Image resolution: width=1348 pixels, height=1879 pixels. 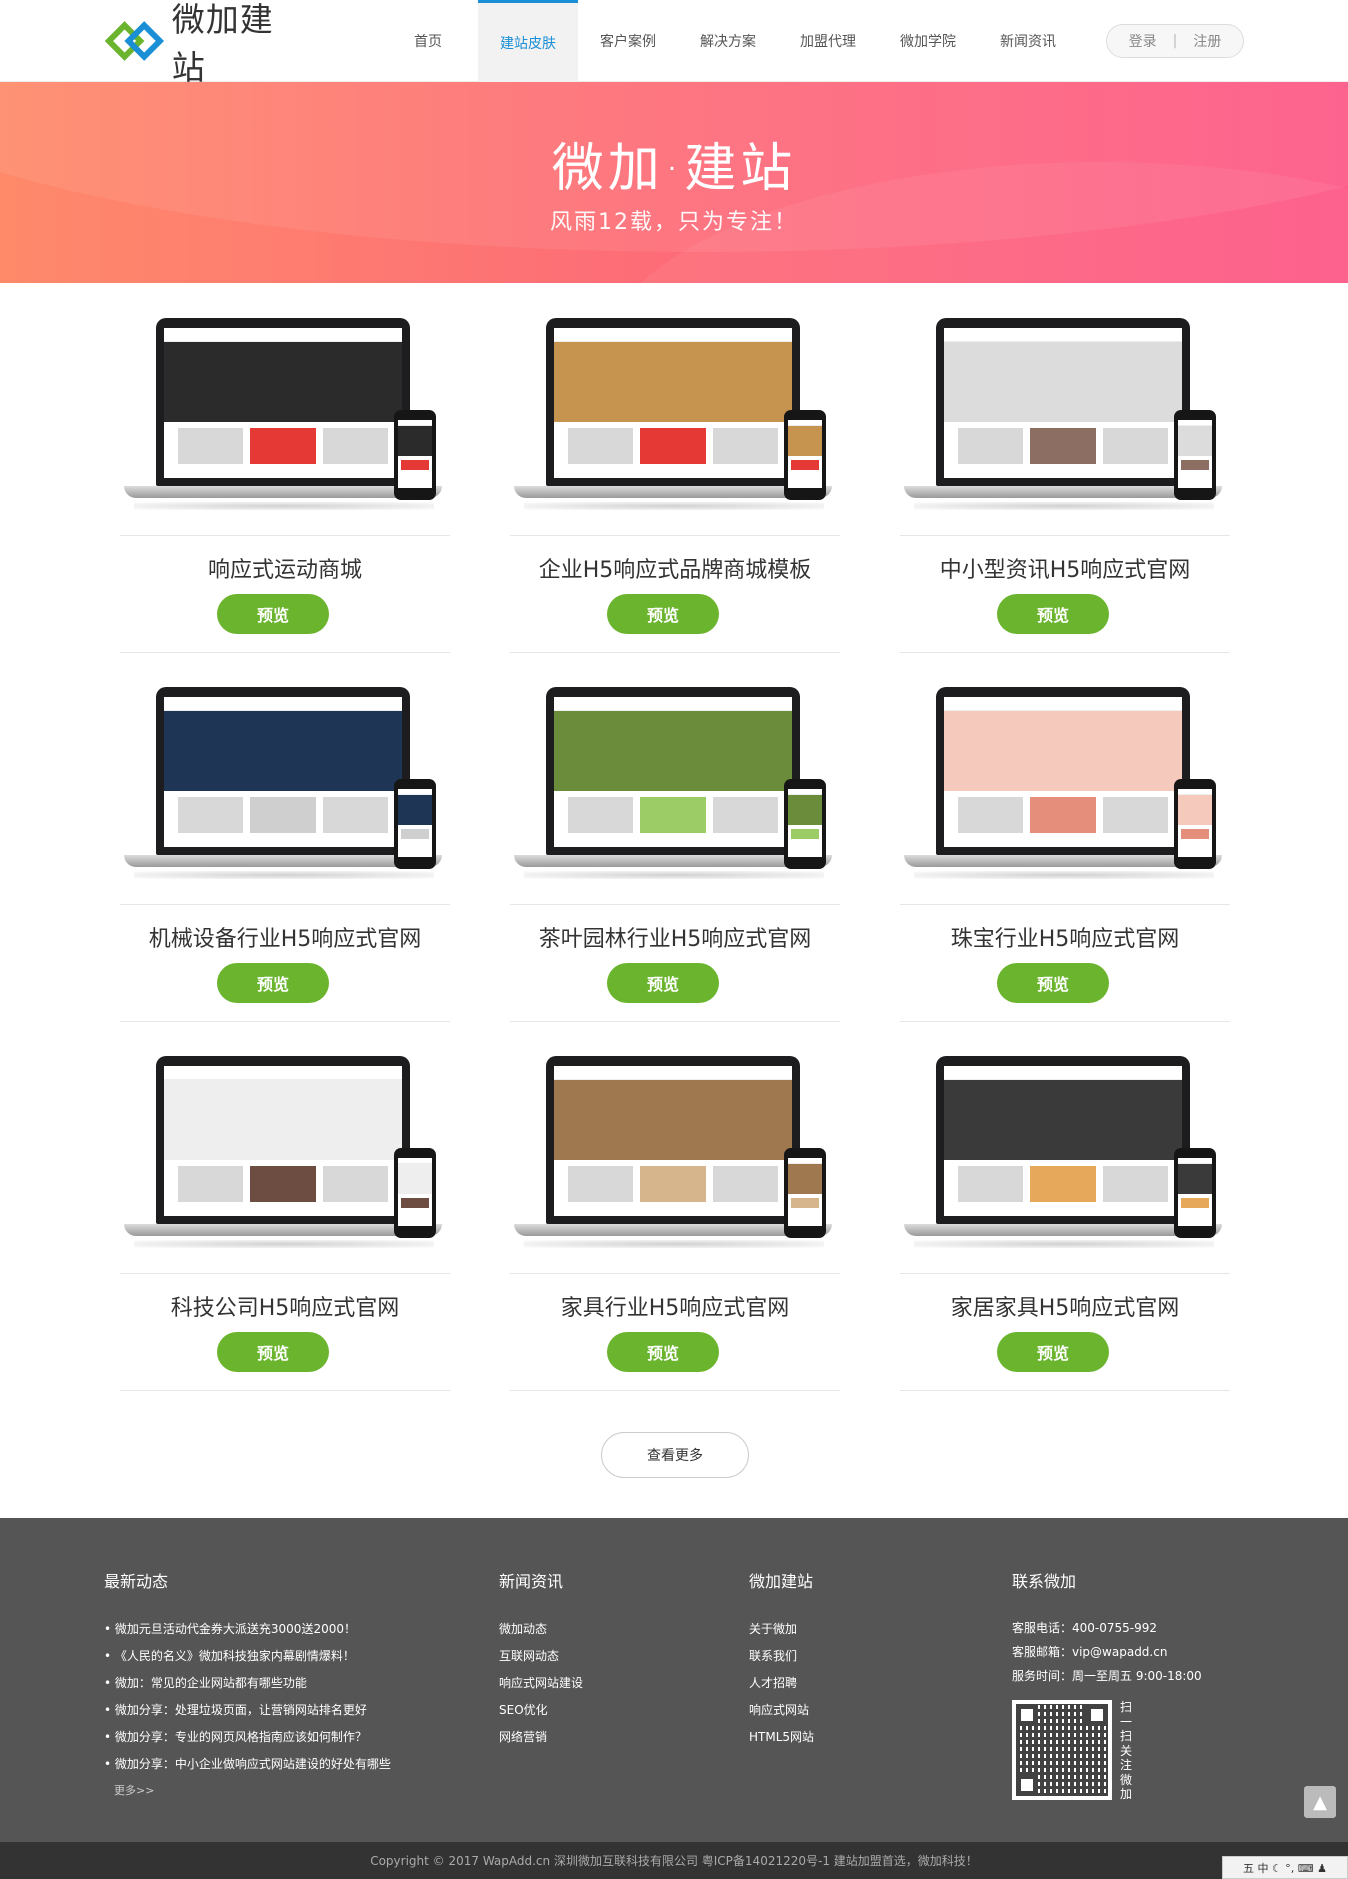 What do you see at coordinates (222, 43) in the screenshot?
I see `logo-text: 微加建站` at bounding box center [222, 43].